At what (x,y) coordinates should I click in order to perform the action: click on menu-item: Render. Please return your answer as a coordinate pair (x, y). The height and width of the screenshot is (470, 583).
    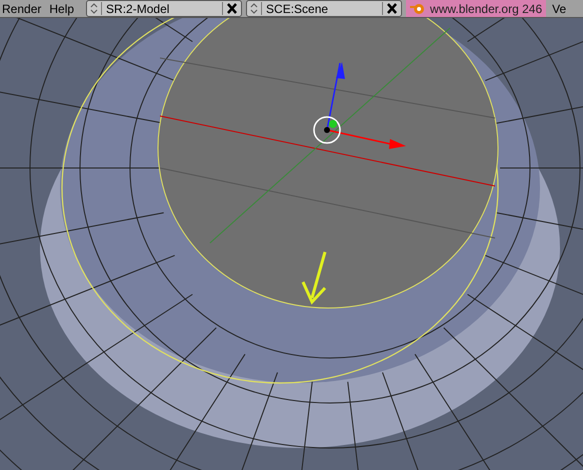
    Looking at the image, I should click on (26, 9).